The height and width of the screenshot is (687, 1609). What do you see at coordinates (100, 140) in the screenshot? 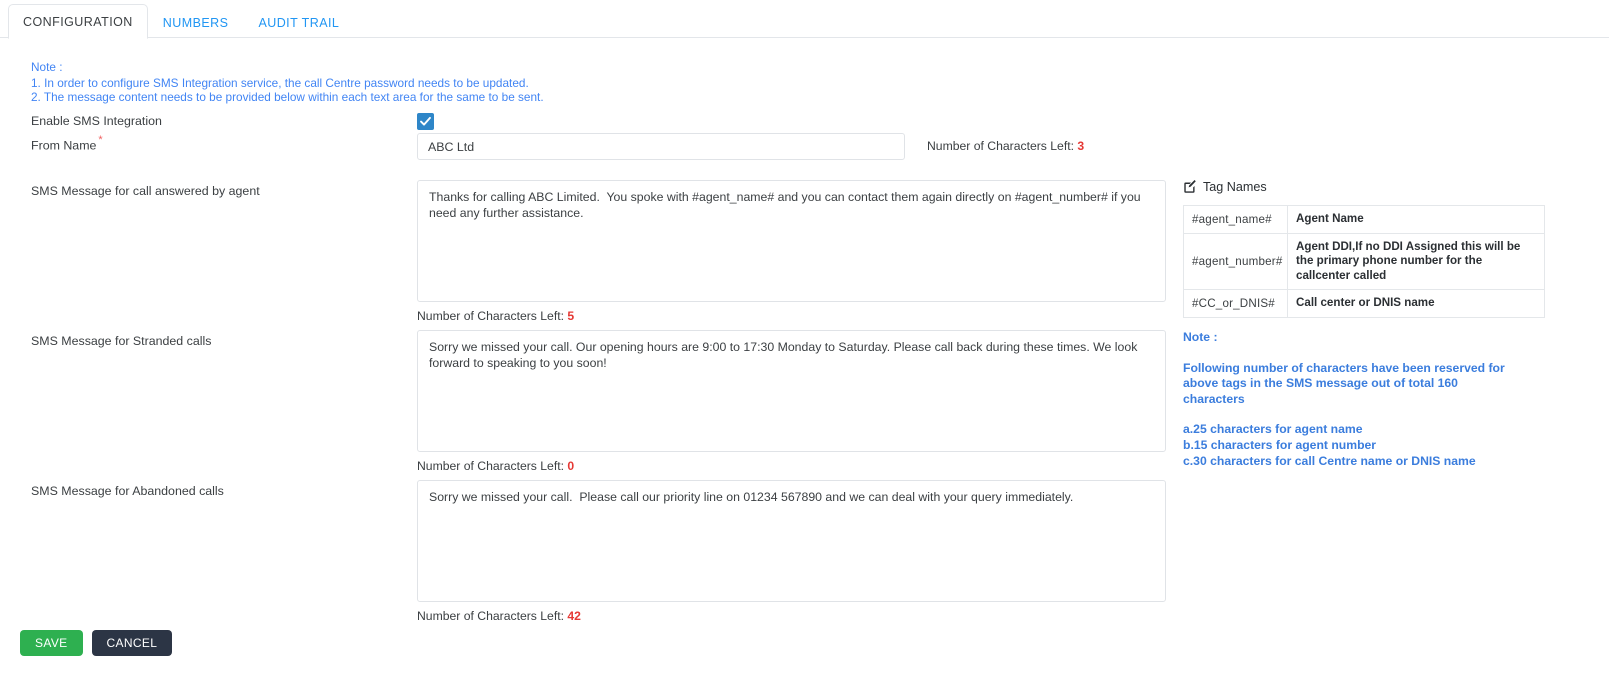
I see `required-asterisk: *` at bounding box center [100, 140].